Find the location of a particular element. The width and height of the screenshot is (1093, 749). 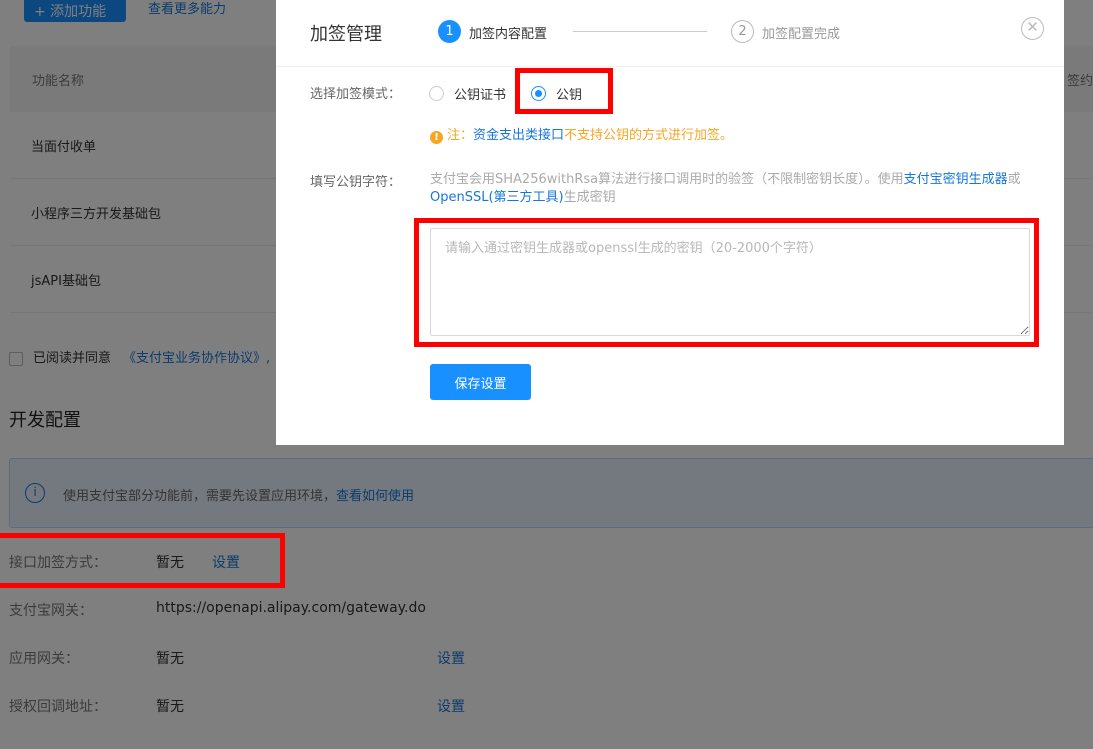

close-icon: ✕ is located at coordinates (1032, 28).